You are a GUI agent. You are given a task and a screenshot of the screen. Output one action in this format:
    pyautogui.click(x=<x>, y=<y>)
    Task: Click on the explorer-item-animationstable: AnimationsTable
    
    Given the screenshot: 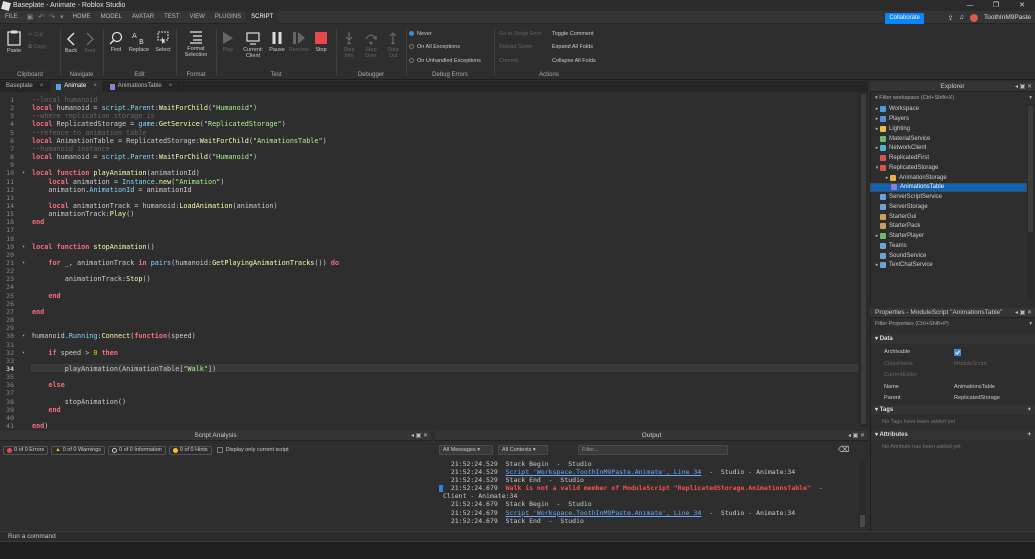 What is the action you would take?
    pyautogui.click(x=948, y=187)
    